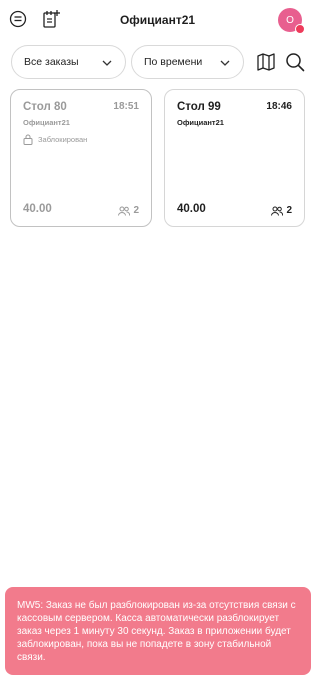 The width and height of the screenshot is (320, 684). I want to click on page-title: Официант21, so click(157, 20).